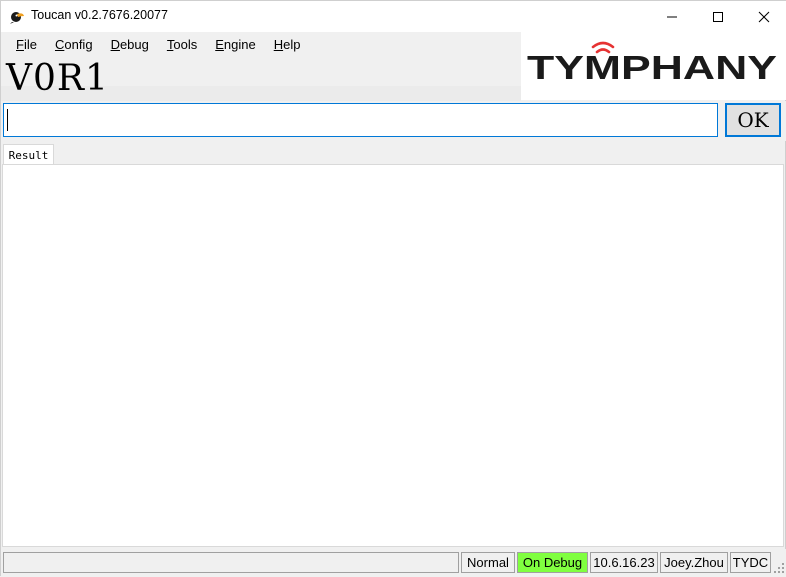  What do you see at coordinates (231, 562) in the screenshot?
I see `status-message` at bounding box center [231, 562].